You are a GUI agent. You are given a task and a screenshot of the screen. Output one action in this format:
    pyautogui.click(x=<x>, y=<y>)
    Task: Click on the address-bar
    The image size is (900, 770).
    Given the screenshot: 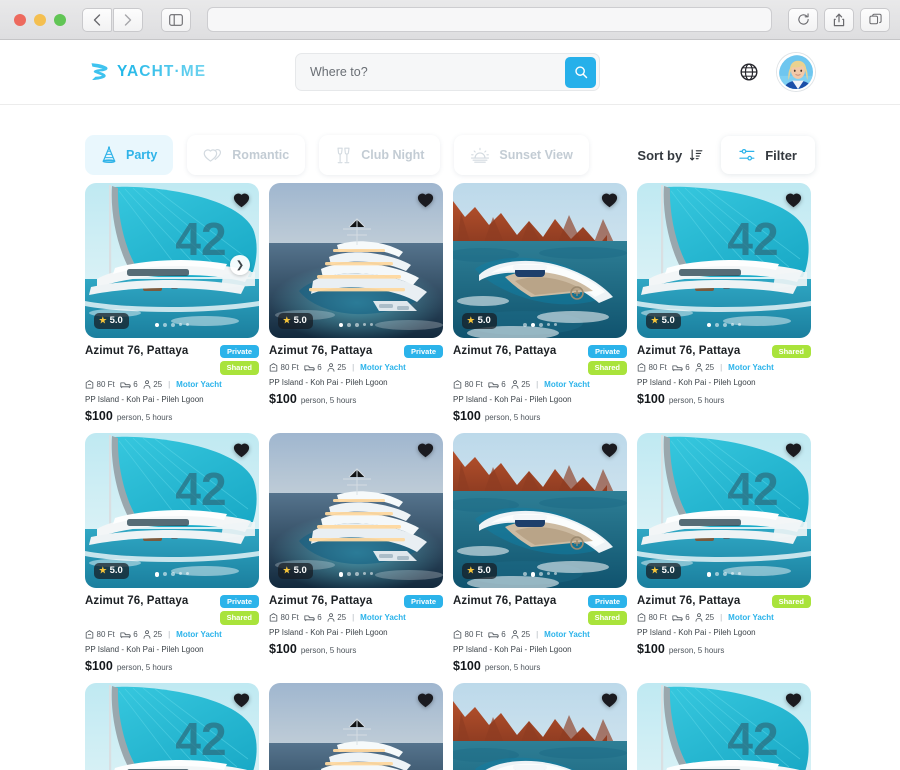 What is the action you would take?
    pyautogui.click(x=489, y=19)
    